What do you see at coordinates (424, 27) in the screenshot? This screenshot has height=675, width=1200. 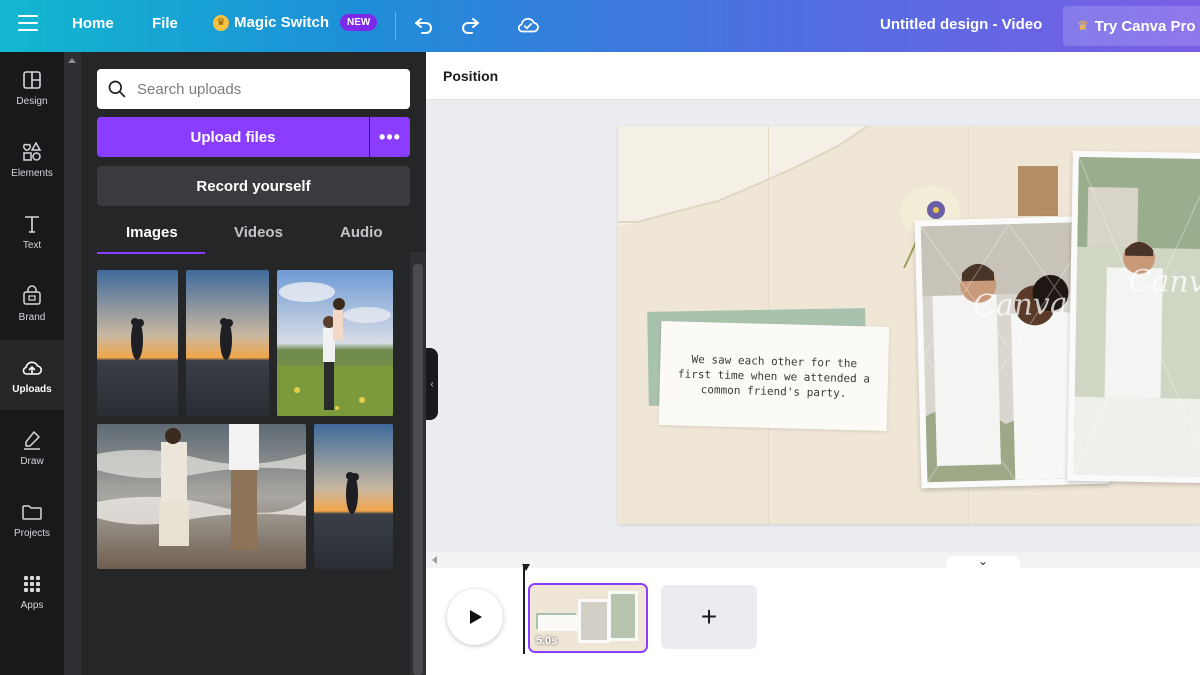 I see `undo-icon` at bounding box center [424, 27].